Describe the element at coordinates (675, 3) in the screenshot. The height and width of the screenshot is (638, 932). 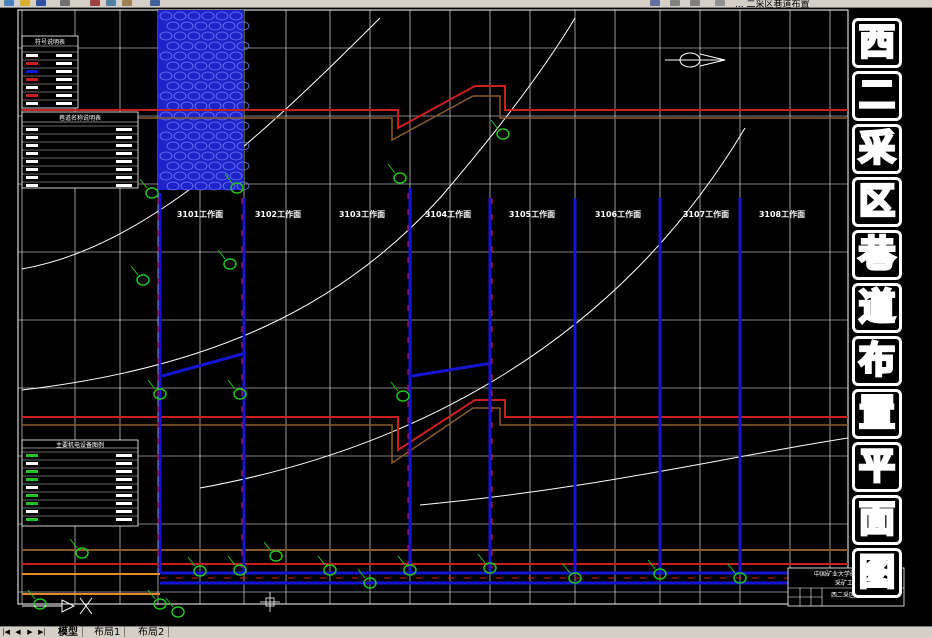
I see `properties-icon` at that location.